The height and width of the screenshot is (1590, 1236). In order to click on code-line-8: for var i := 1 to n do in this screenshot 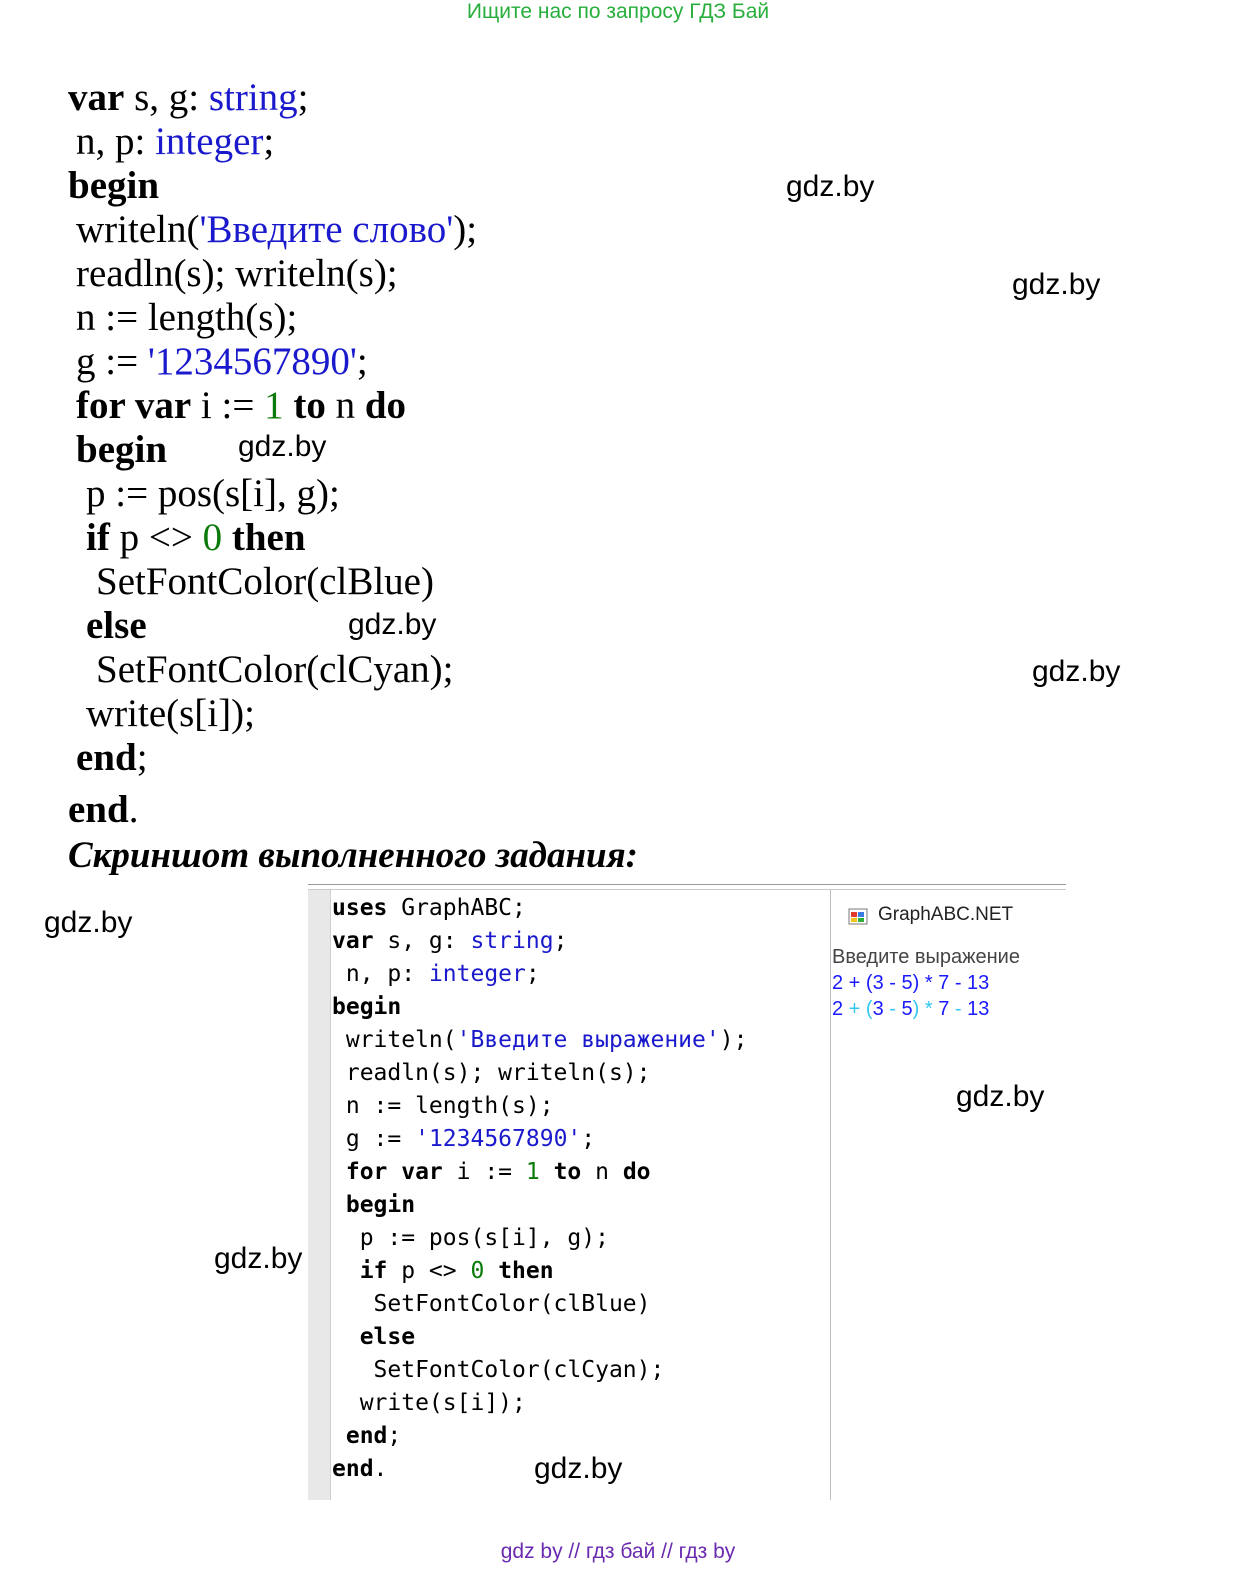, I will do `click(241, 405)`.